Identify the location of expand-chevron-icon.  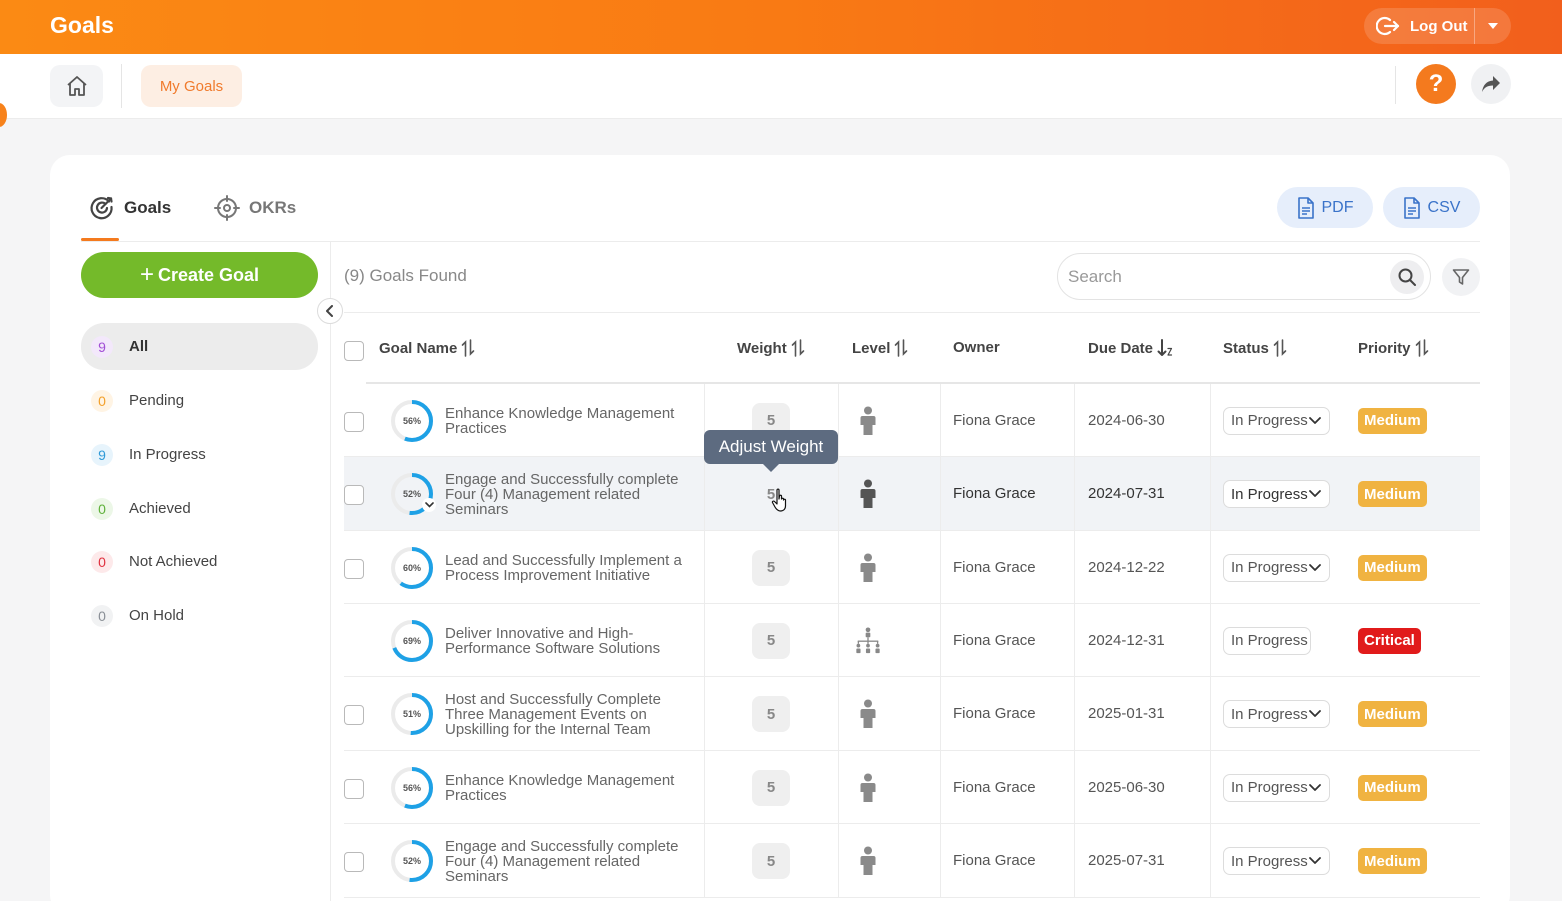
(429, 505).